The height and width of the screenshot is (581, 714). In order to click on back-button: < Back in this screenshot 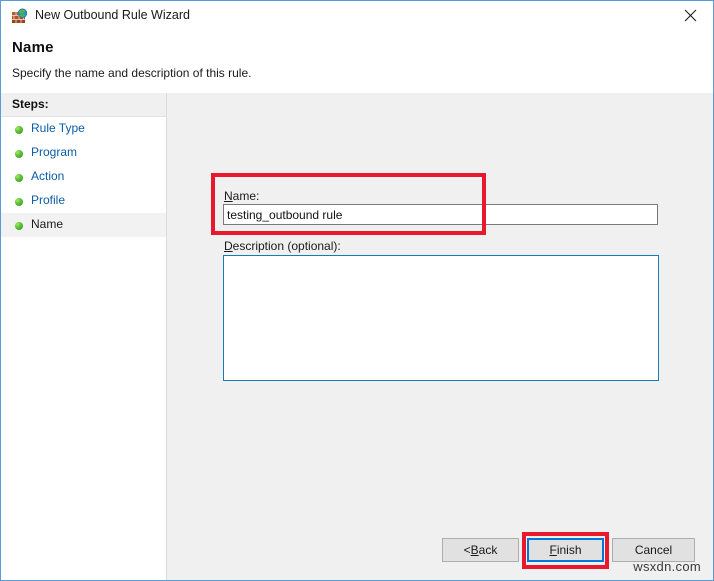, I will do `click(480, 550)`.